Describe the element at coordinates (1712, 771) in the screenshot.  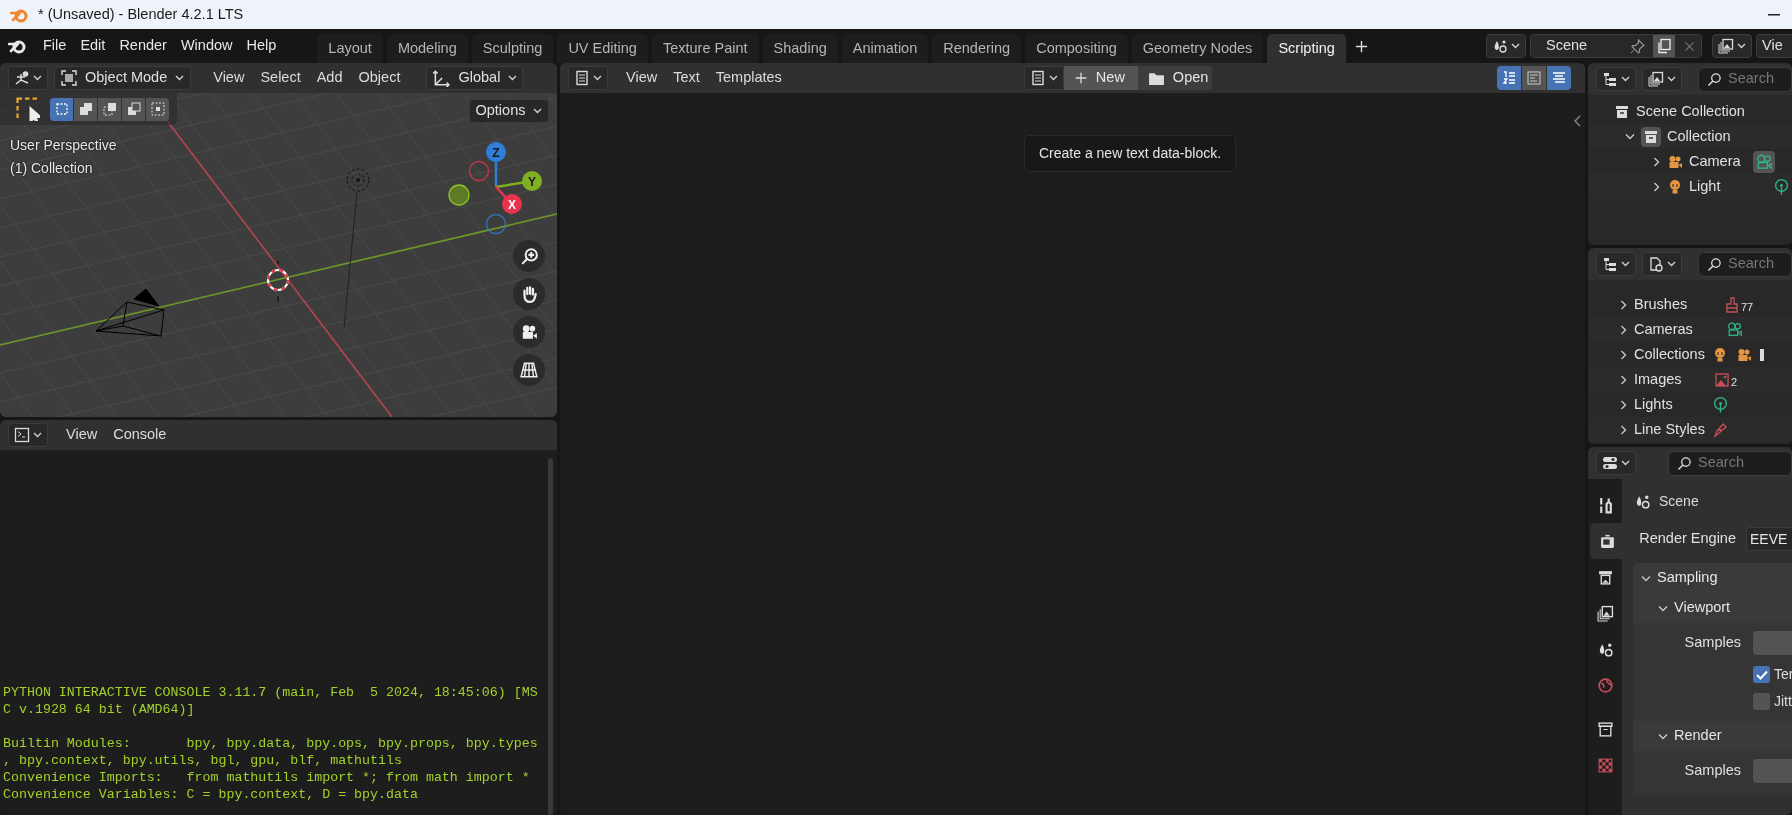
I see `field-label: Samples` at that location.